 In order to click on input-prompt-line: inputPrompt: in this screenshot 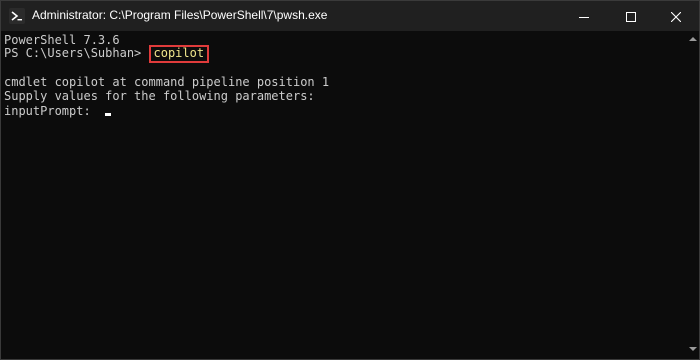, I will do `click(57, 111)`.